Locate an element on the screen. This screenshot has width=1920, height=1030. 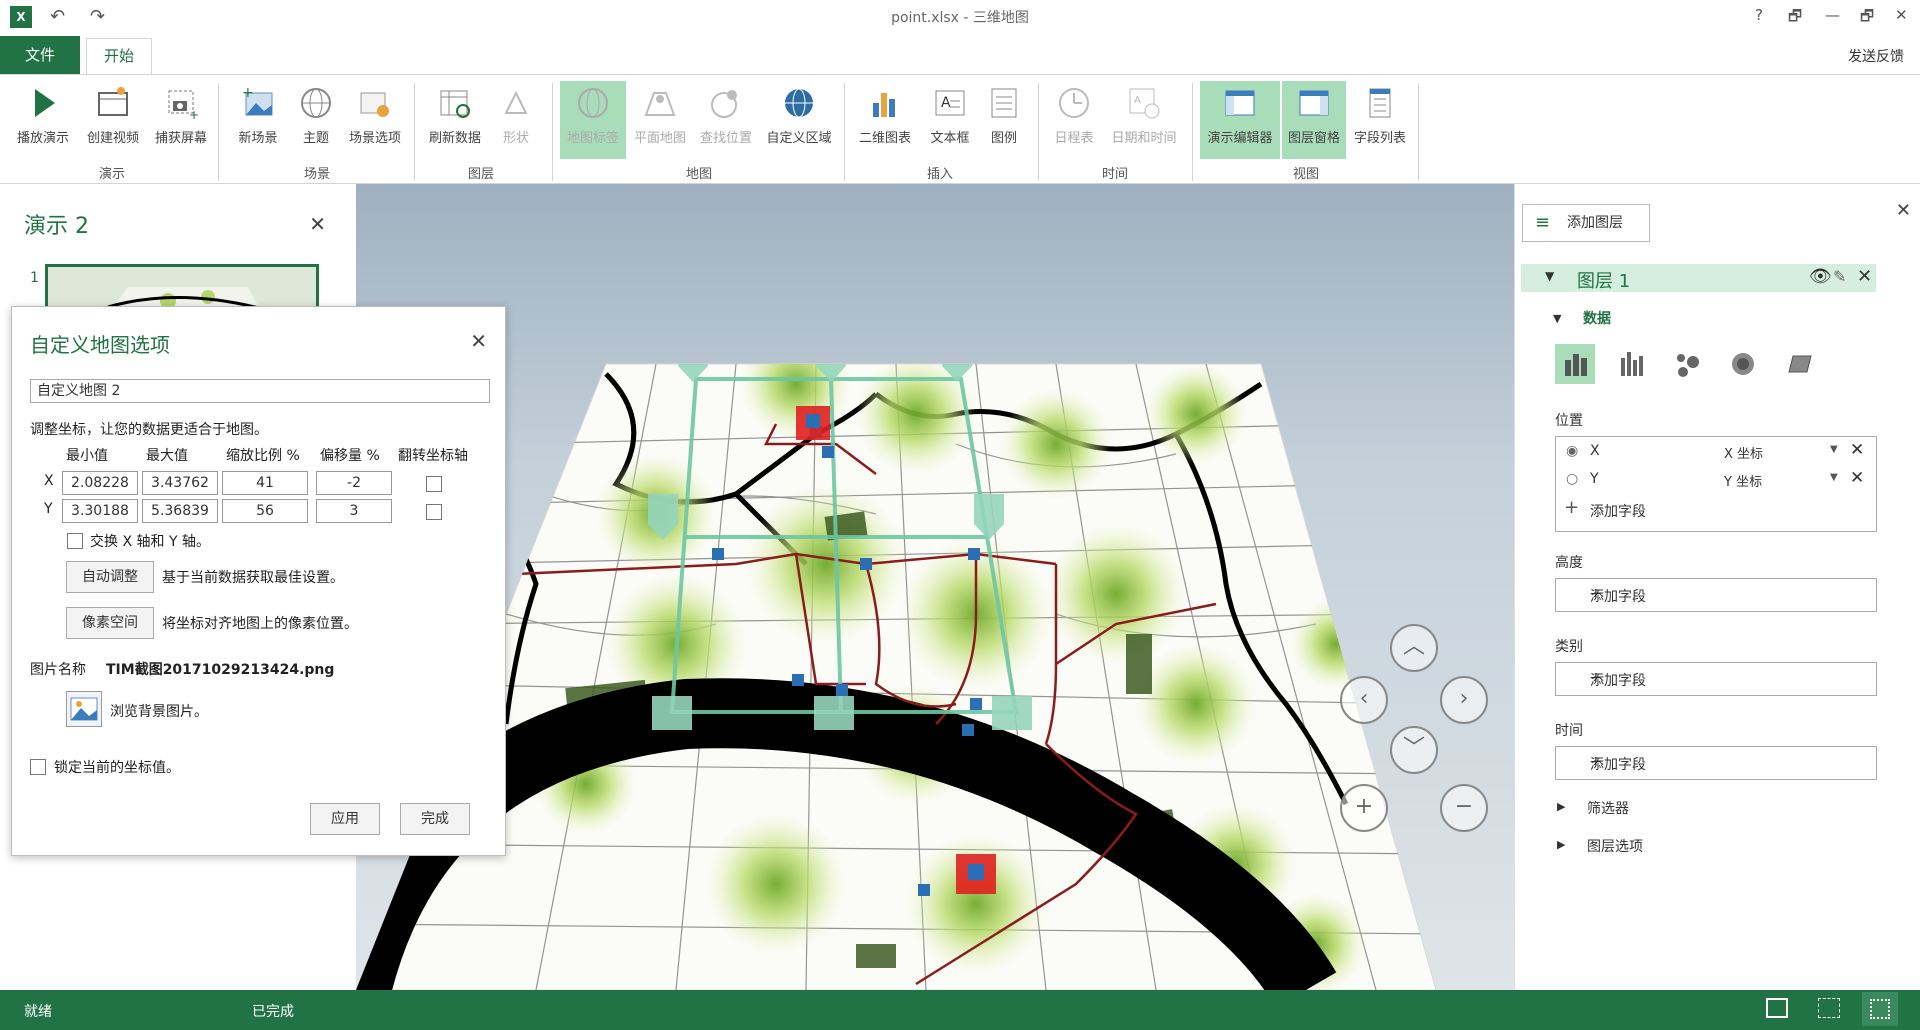
region-icon is located at coordinates (1799, 364).